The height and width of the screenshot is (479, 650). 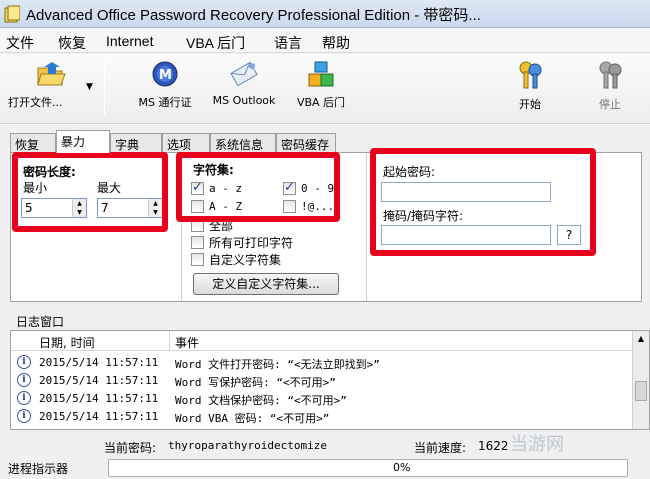 What do you see at coordinates (288, 43) in the screenshot?
I see `menu-language: 语言` at bounding box center [288, 43].